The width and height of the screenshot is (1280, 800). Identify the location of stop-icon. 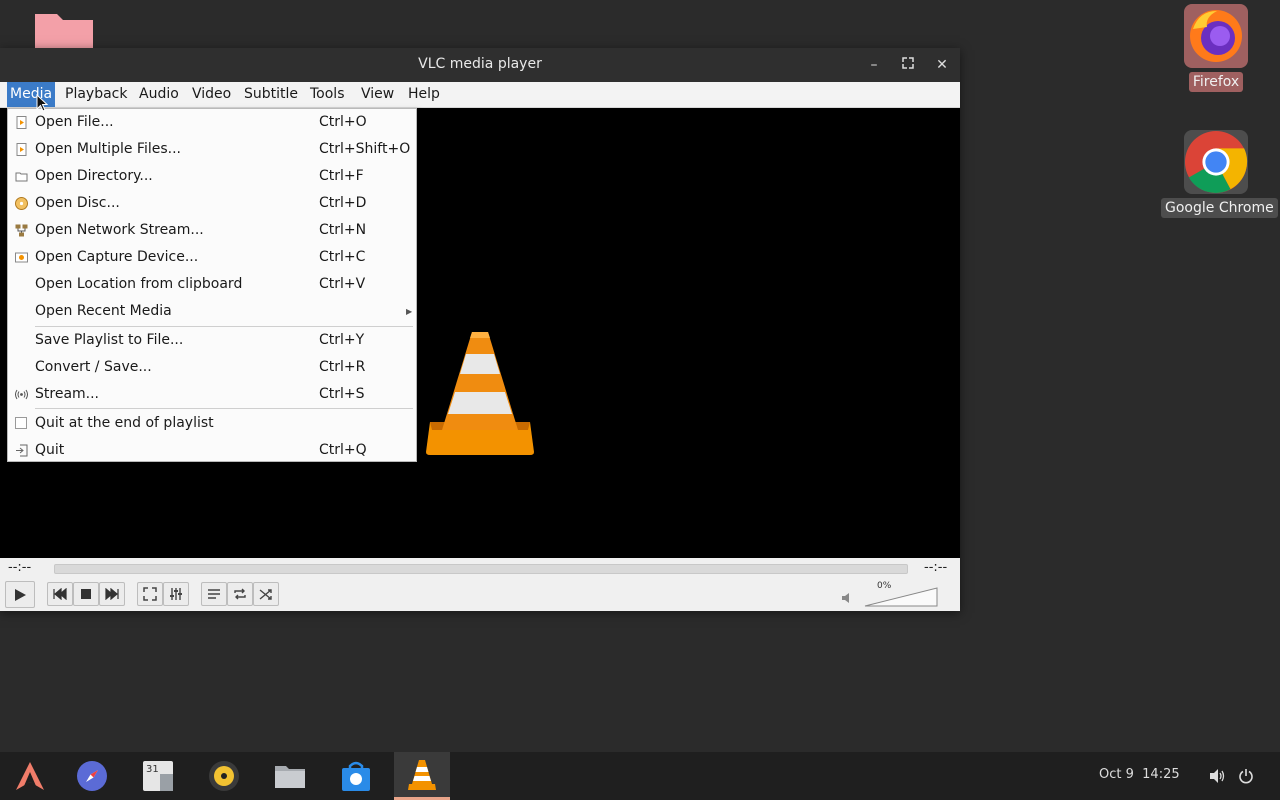
(86, 594).